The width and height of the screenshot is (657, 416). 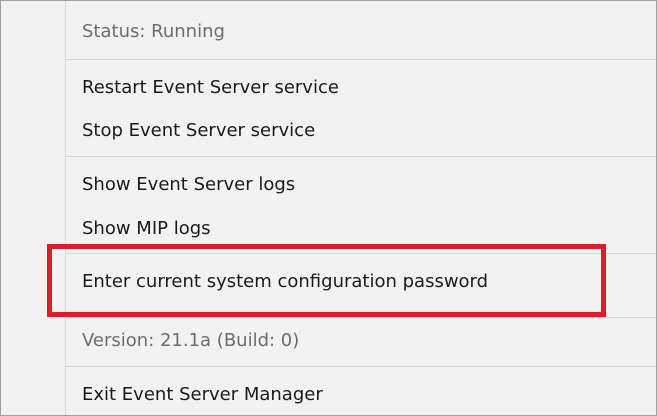 What do you see at coordinates (361, 229) in the screenshot?
I see `show-mip-logs-menu-item: Show MIP logs` at bounding box center [361, 229].